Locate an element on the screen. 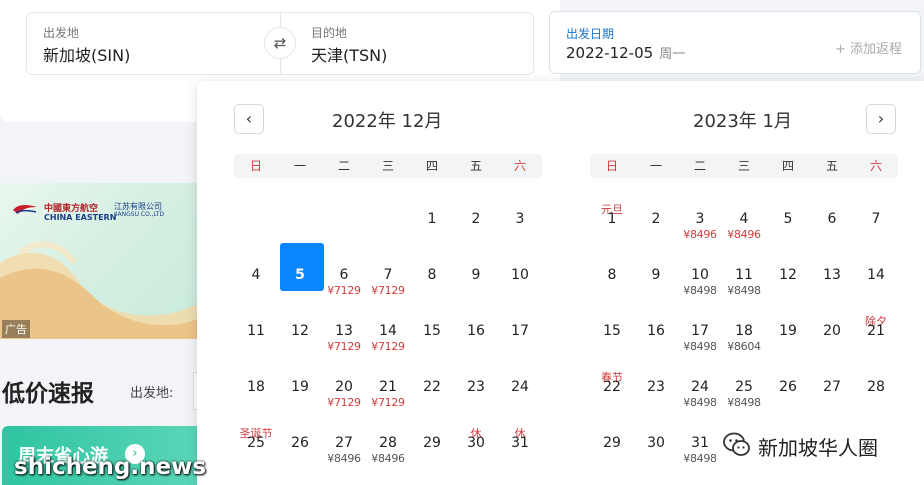 The height and width of the screenshot is (485, 924). day-number: 11 is located at coordinates (744, 275).